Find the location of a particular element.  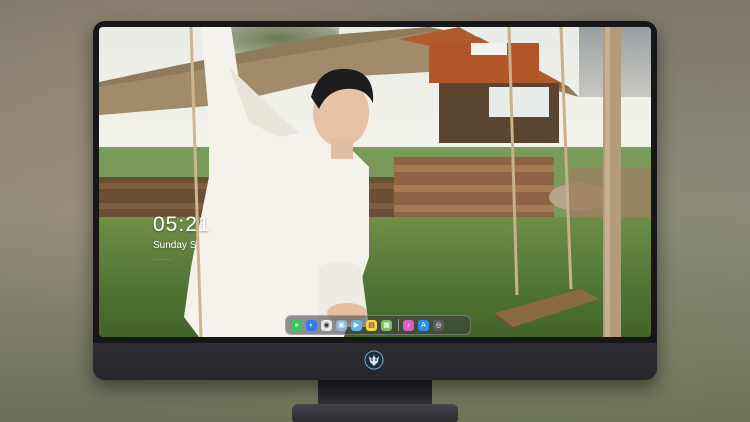

messages-icon: ● is located at coordinates (296, 325).